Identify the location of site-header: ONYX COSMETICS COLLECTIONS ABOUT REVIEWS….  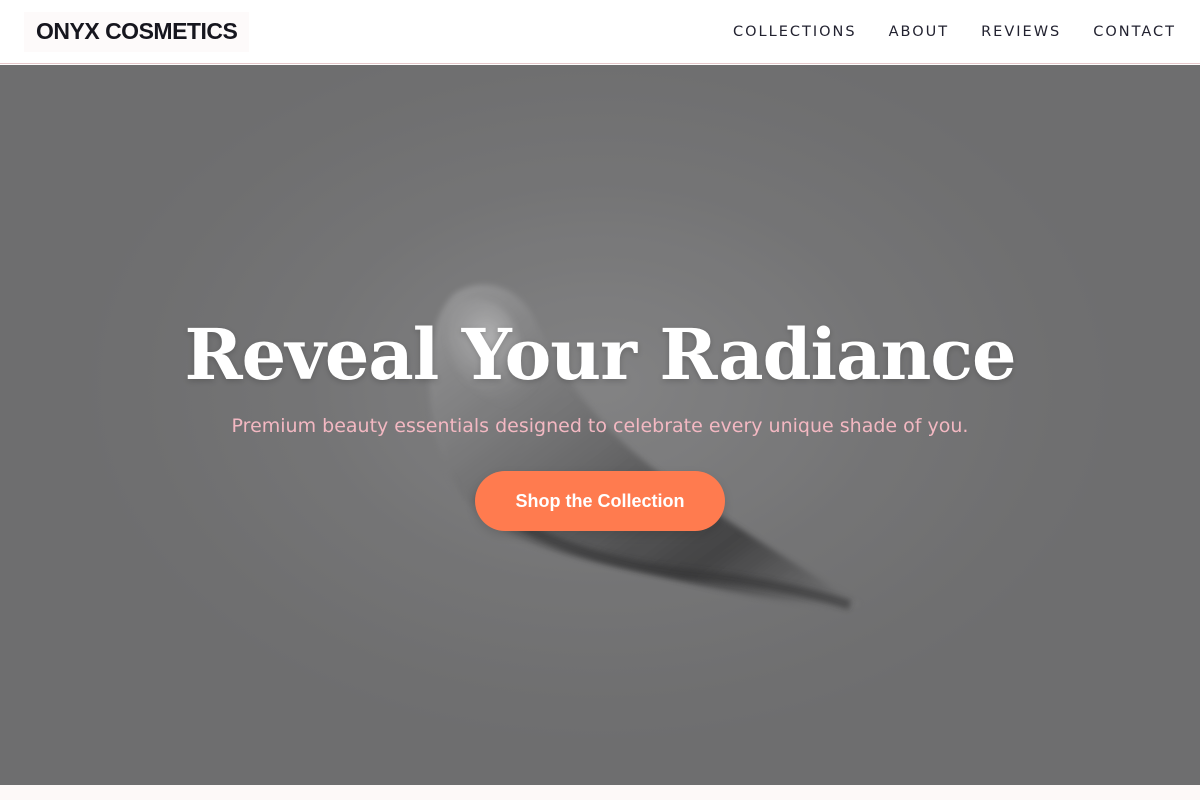
(600, 32).